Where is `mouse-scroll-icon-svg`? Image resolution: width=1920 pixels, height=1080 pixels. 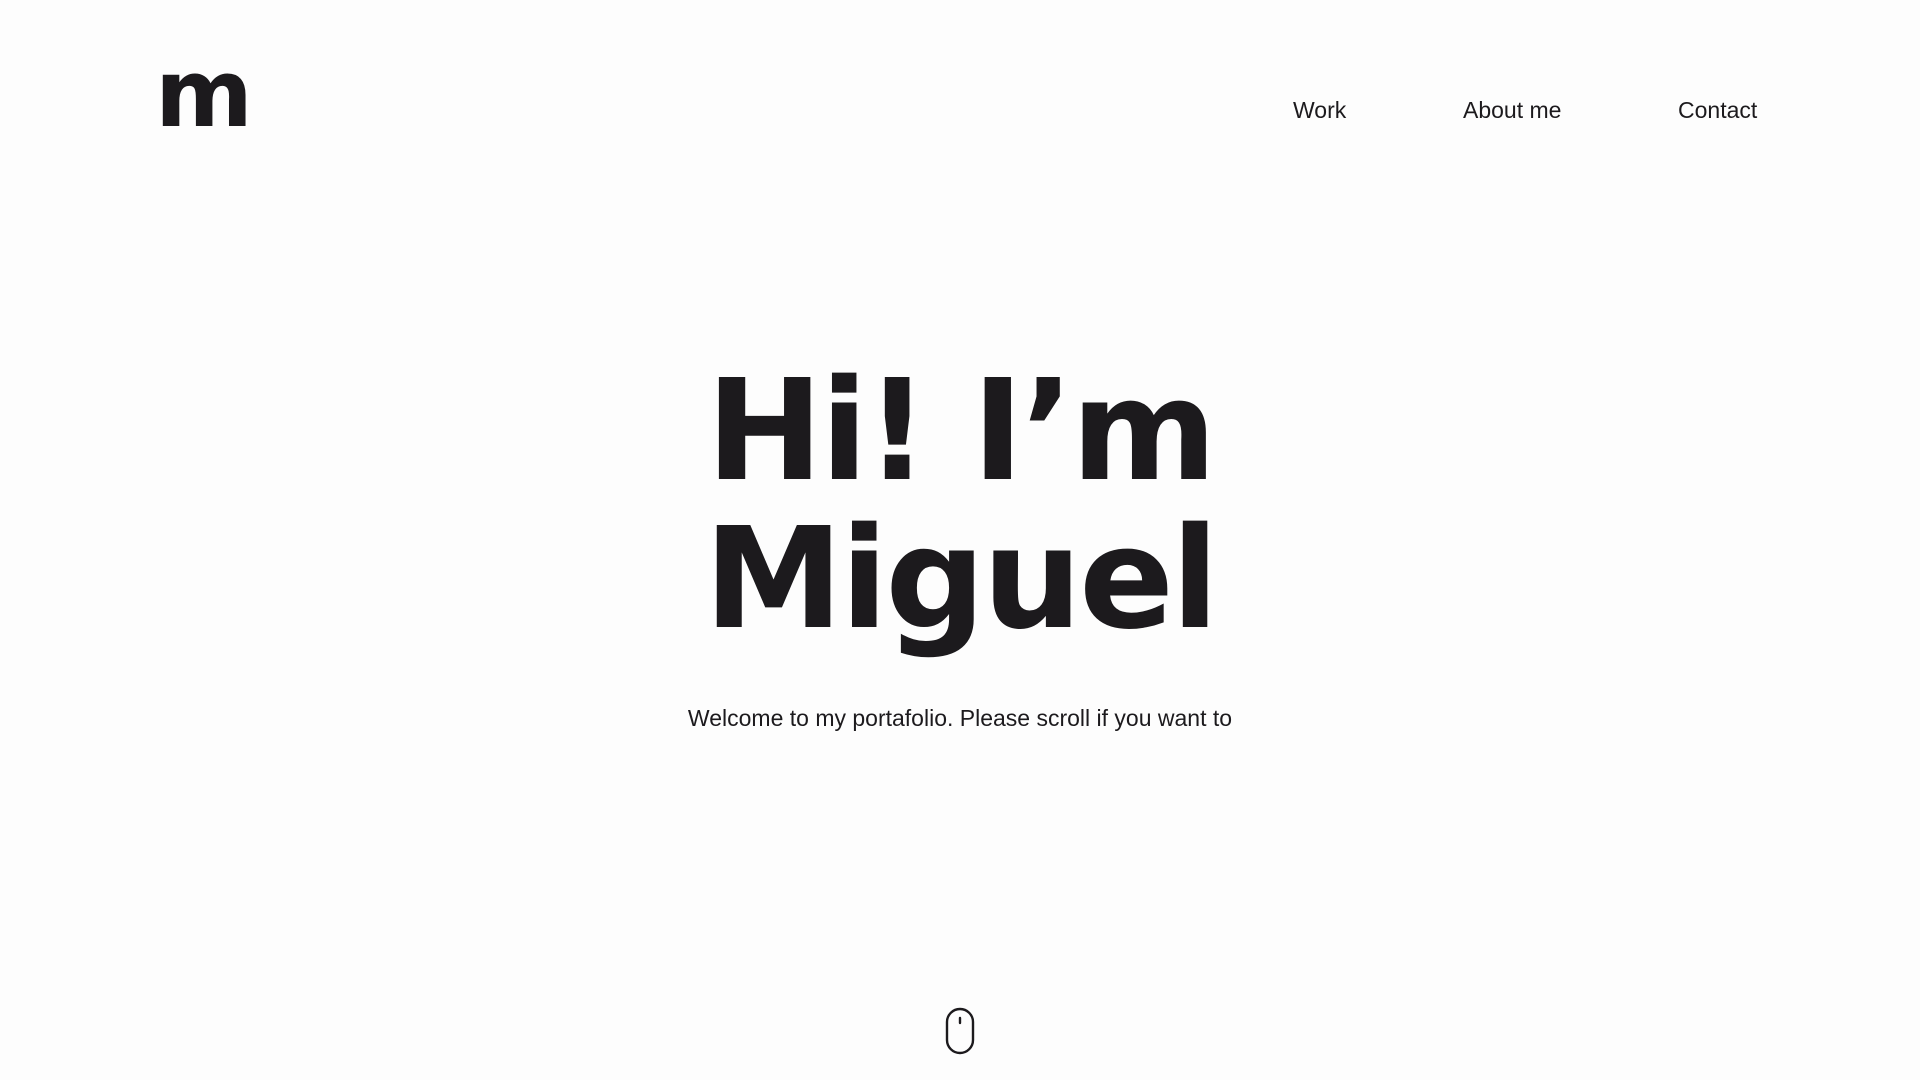
mouse-scroll-icon-svg is located at coordinates (960, 1031).